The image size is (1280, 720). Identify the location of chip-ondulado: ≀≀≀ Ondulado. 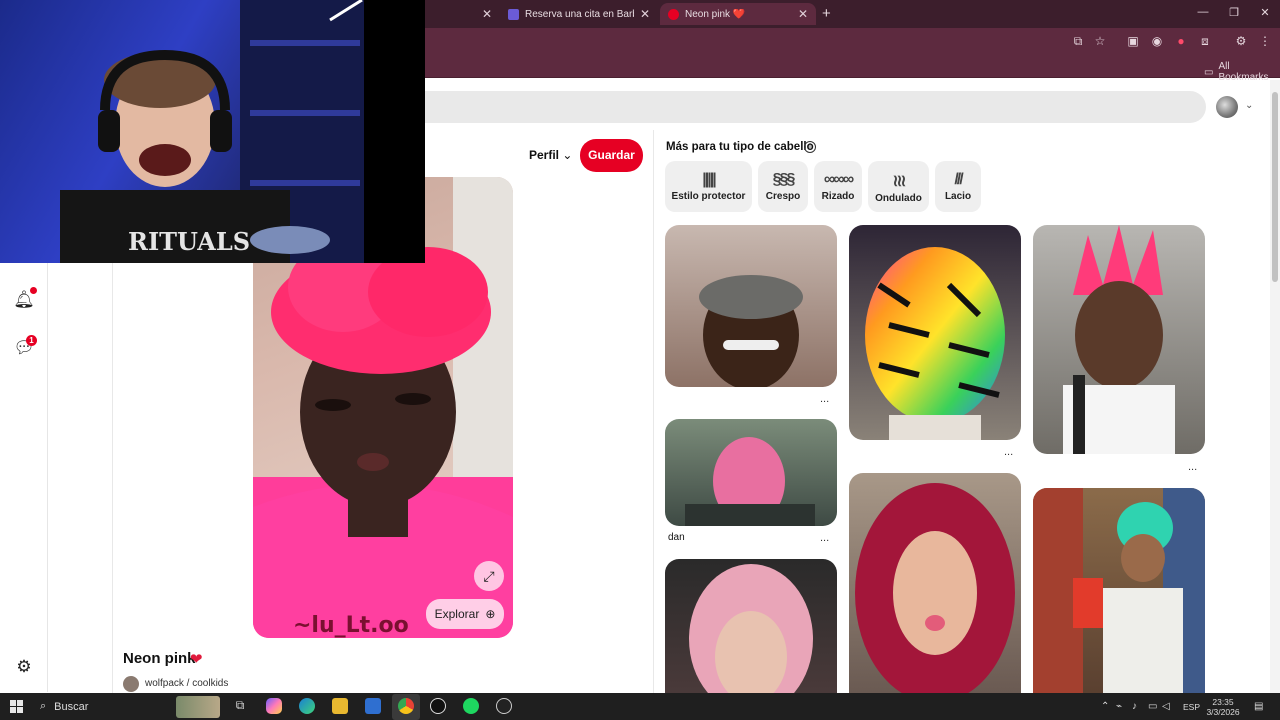
(898, 186).